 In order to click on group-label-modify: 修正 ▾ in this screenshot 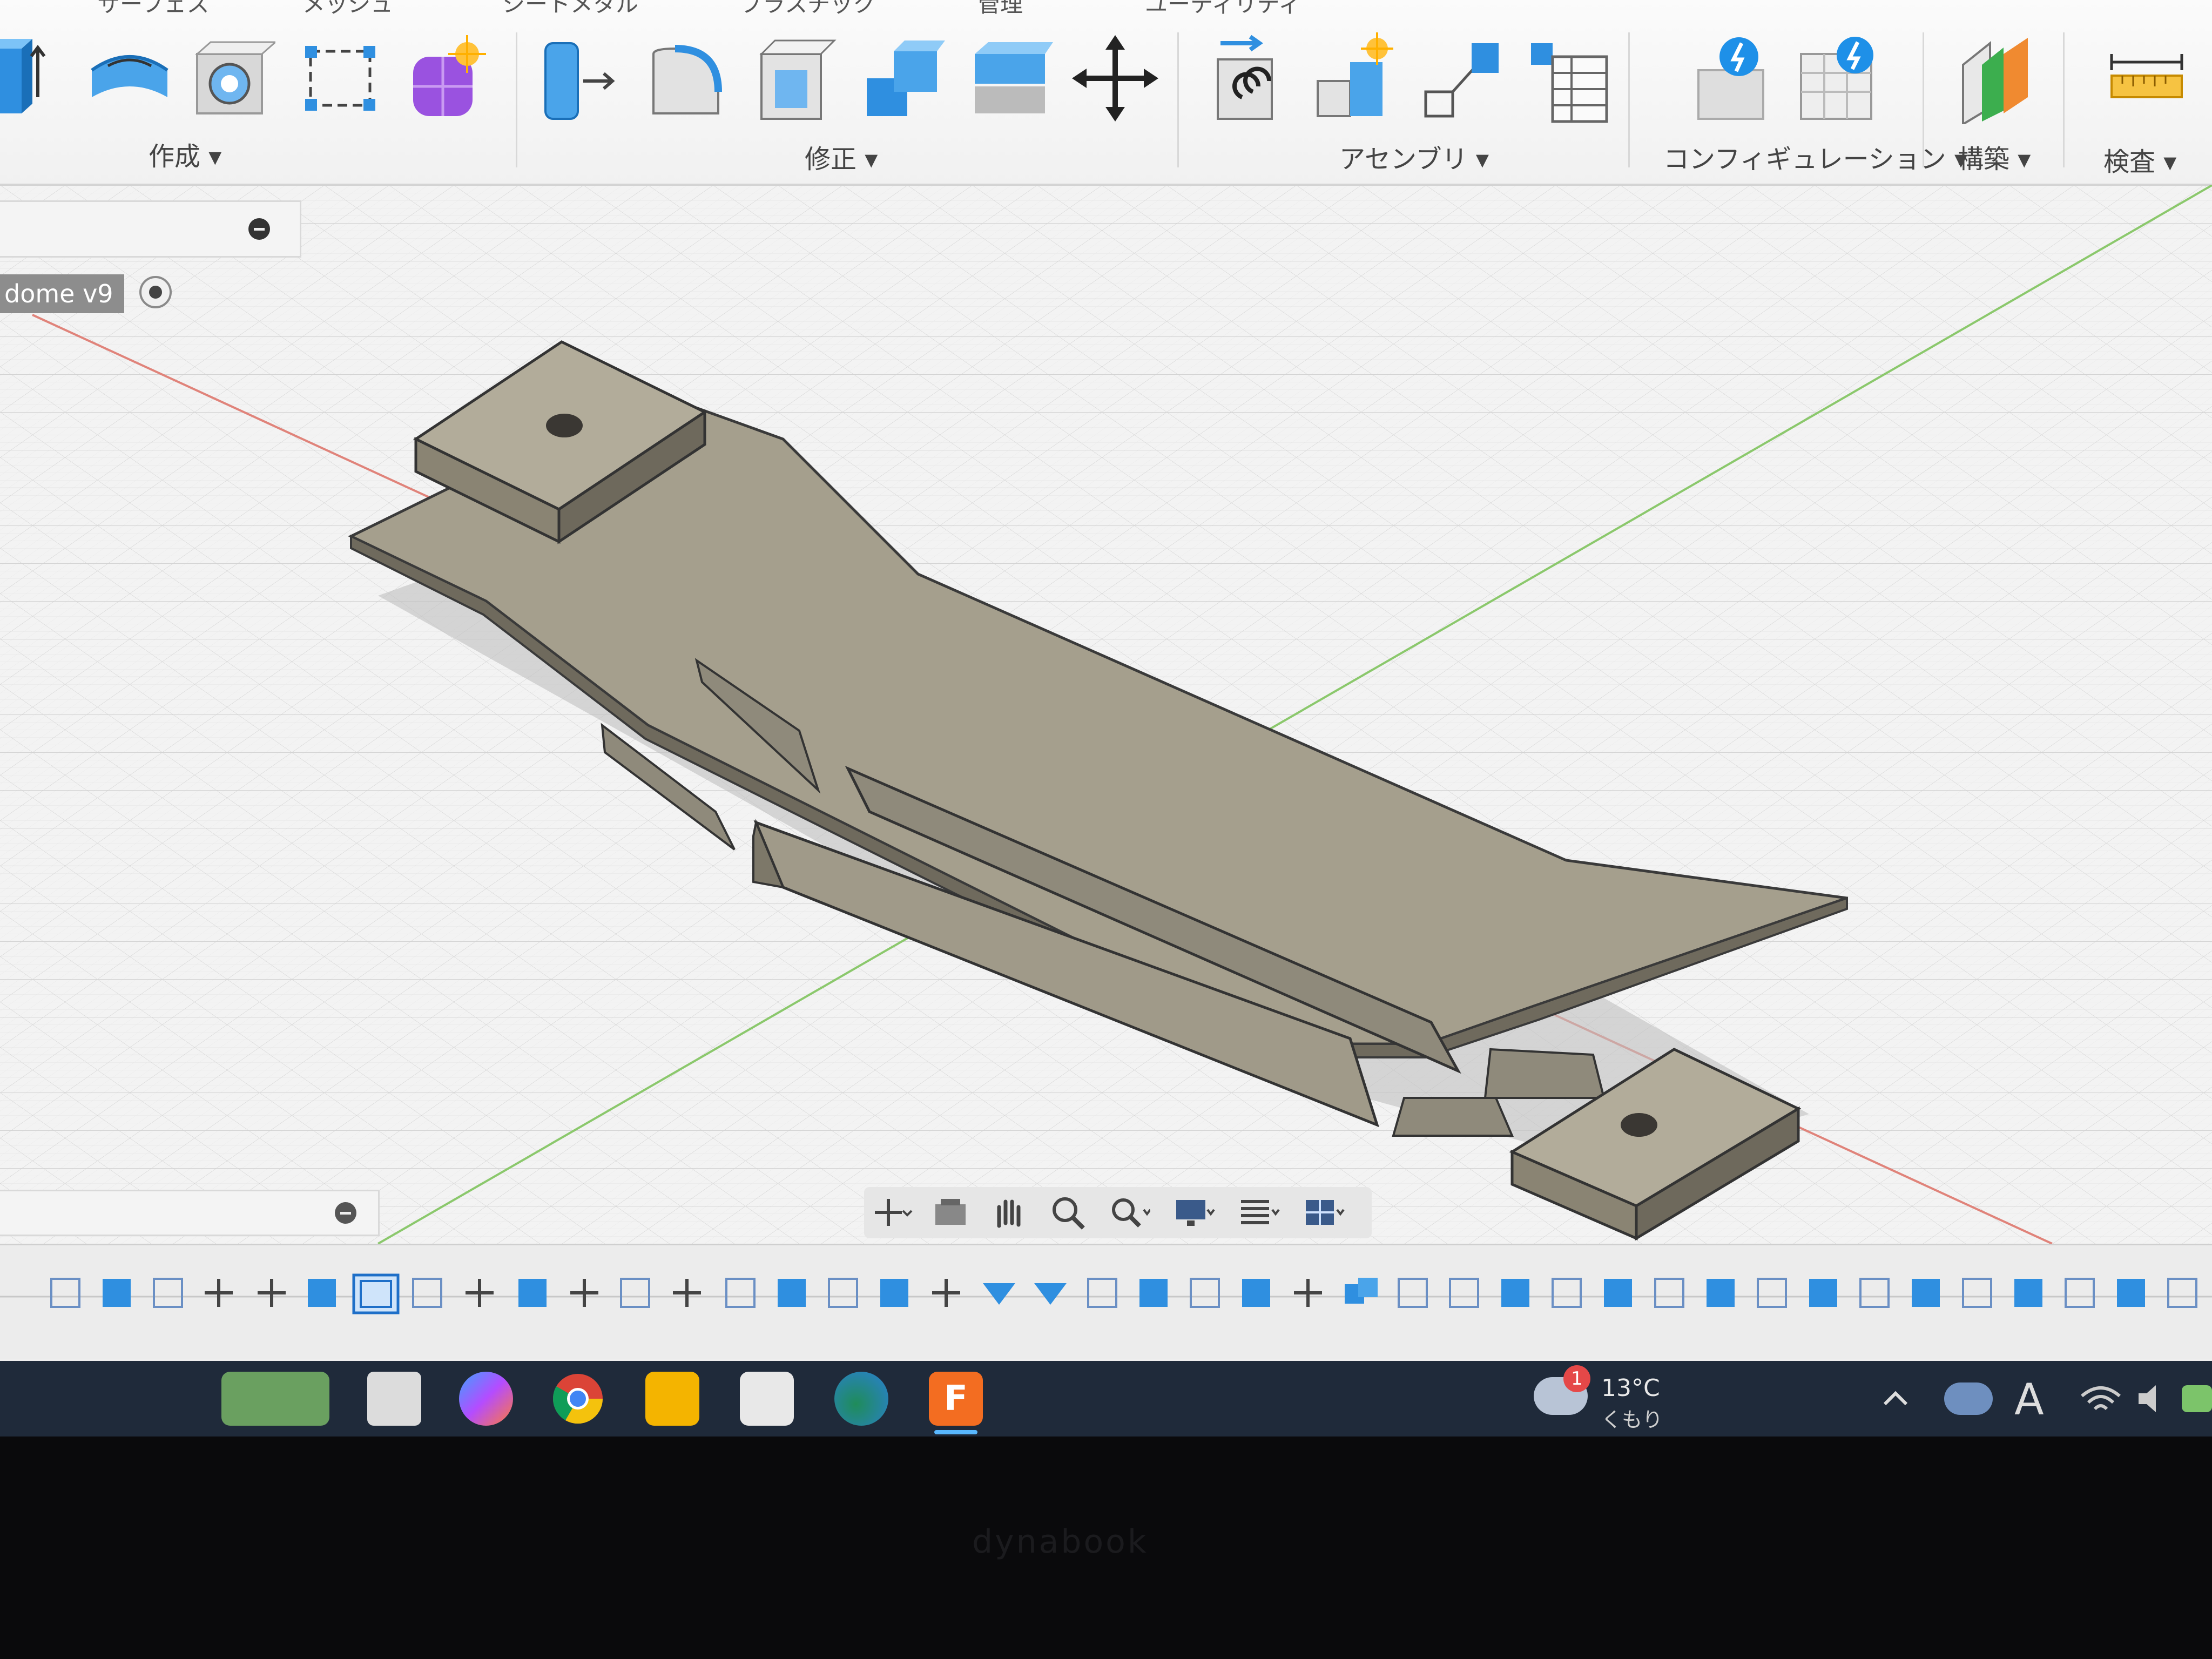, I will do `click(841, 157)`.